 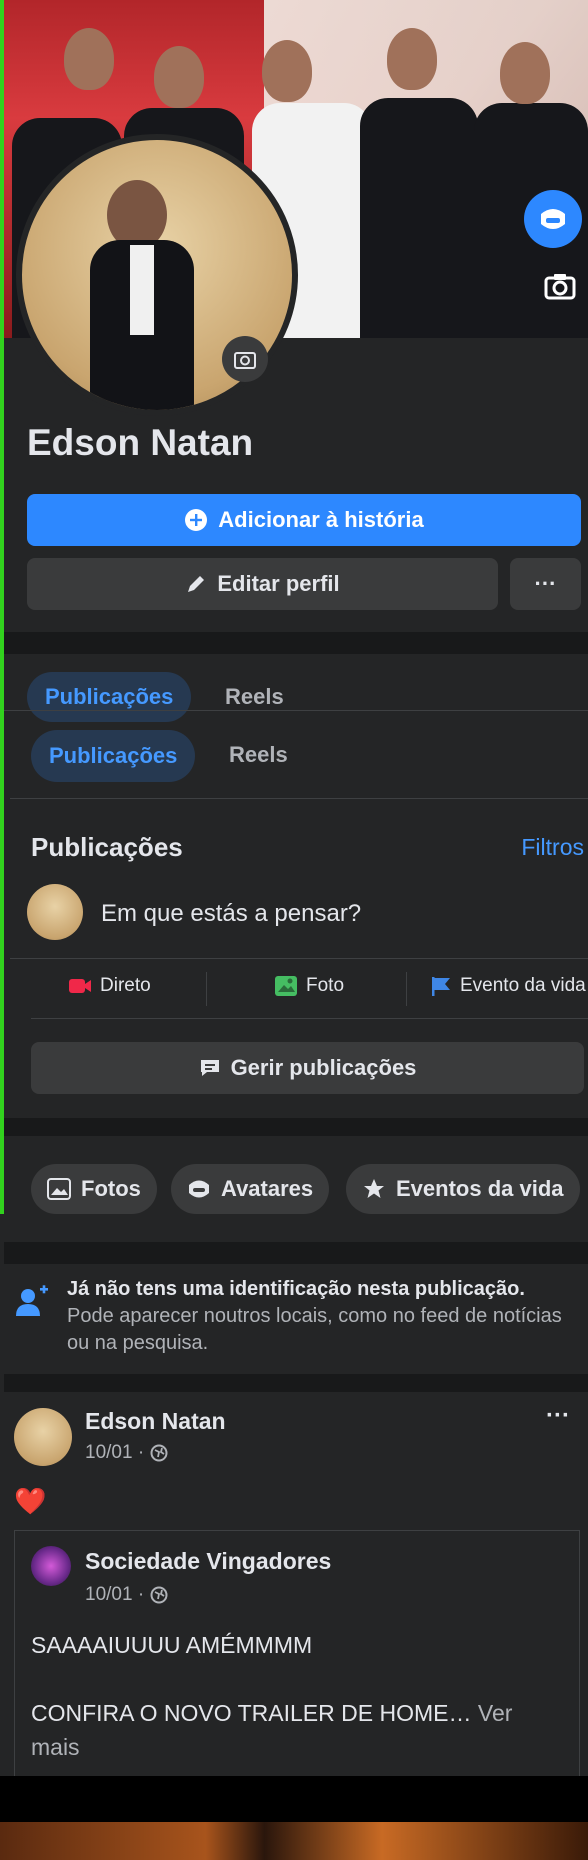 I want to click on edit-cover-button, so click(x=560, y=288).